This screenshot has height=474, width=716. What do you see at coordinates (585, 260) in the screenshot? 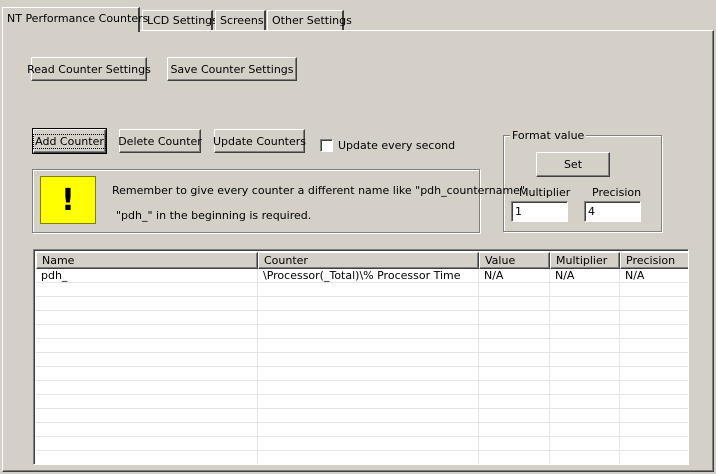
I see `column-header-multiplier: Multiplier` at bounding box center [585, 260].